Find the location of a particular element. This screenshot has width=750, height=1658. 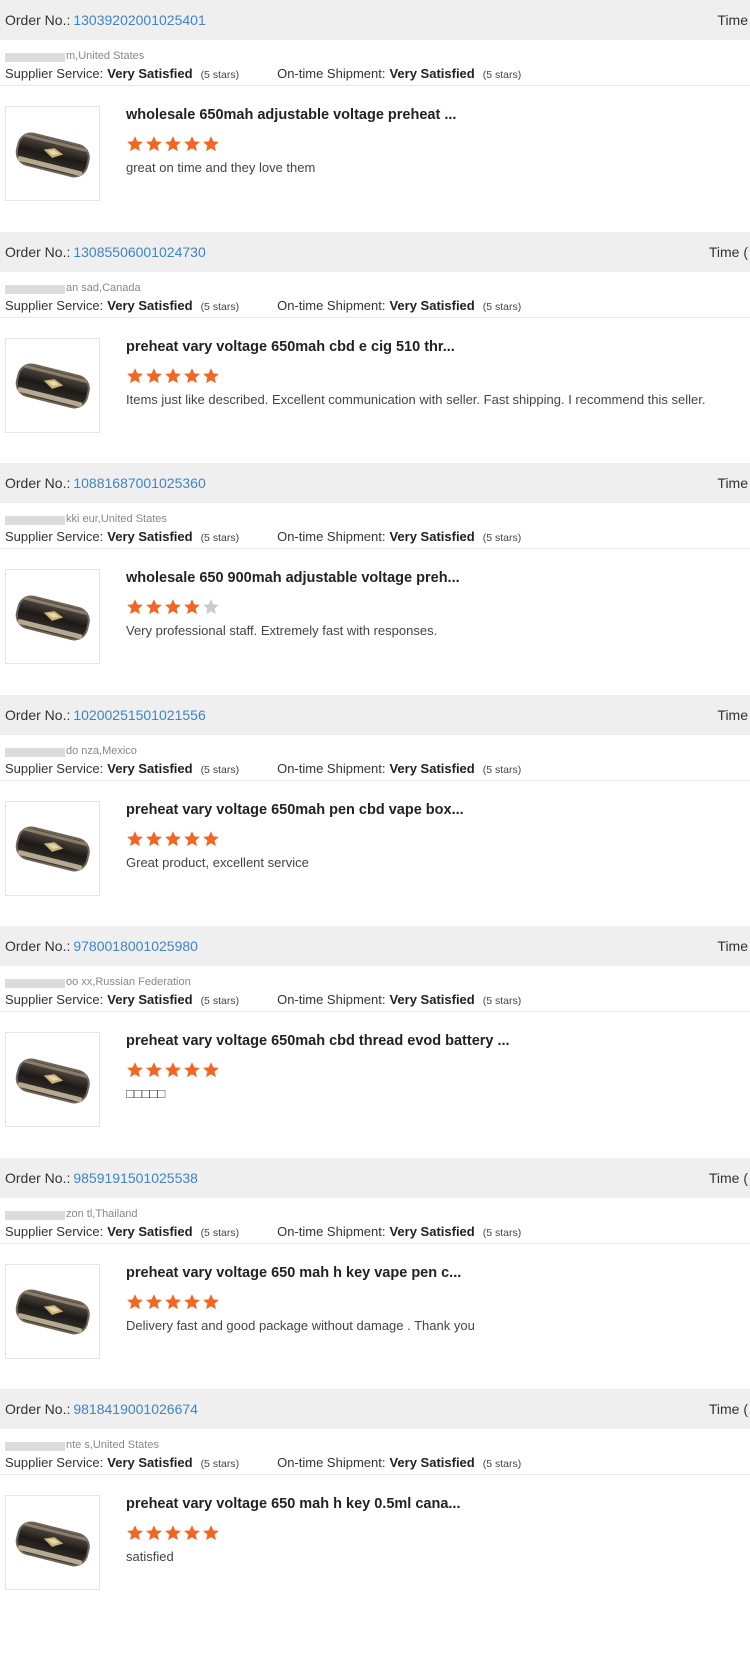

order-number-block: Order No.: 10200251501021556 is located at coordinates (105, 715).